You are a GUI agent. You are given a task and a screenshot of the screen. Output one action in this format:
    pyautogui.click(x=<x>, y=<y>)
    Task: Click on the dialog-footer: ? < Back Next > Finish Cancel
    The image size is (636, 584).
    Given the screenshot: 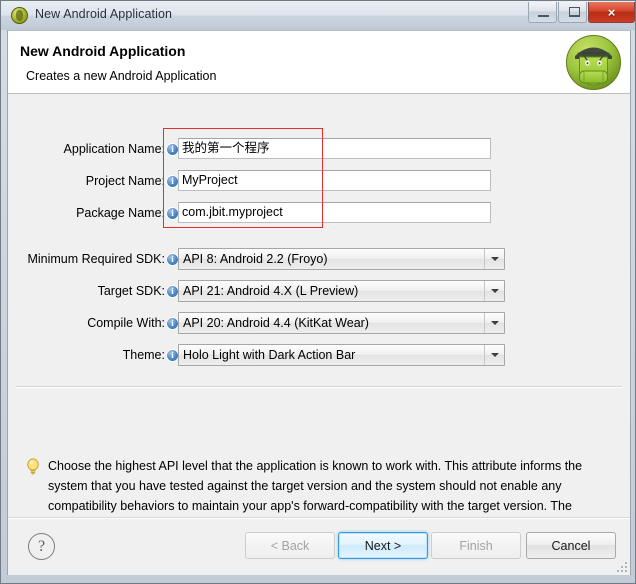 What is the action you would take?
    pyautogui.click(x=319, y=545)
    